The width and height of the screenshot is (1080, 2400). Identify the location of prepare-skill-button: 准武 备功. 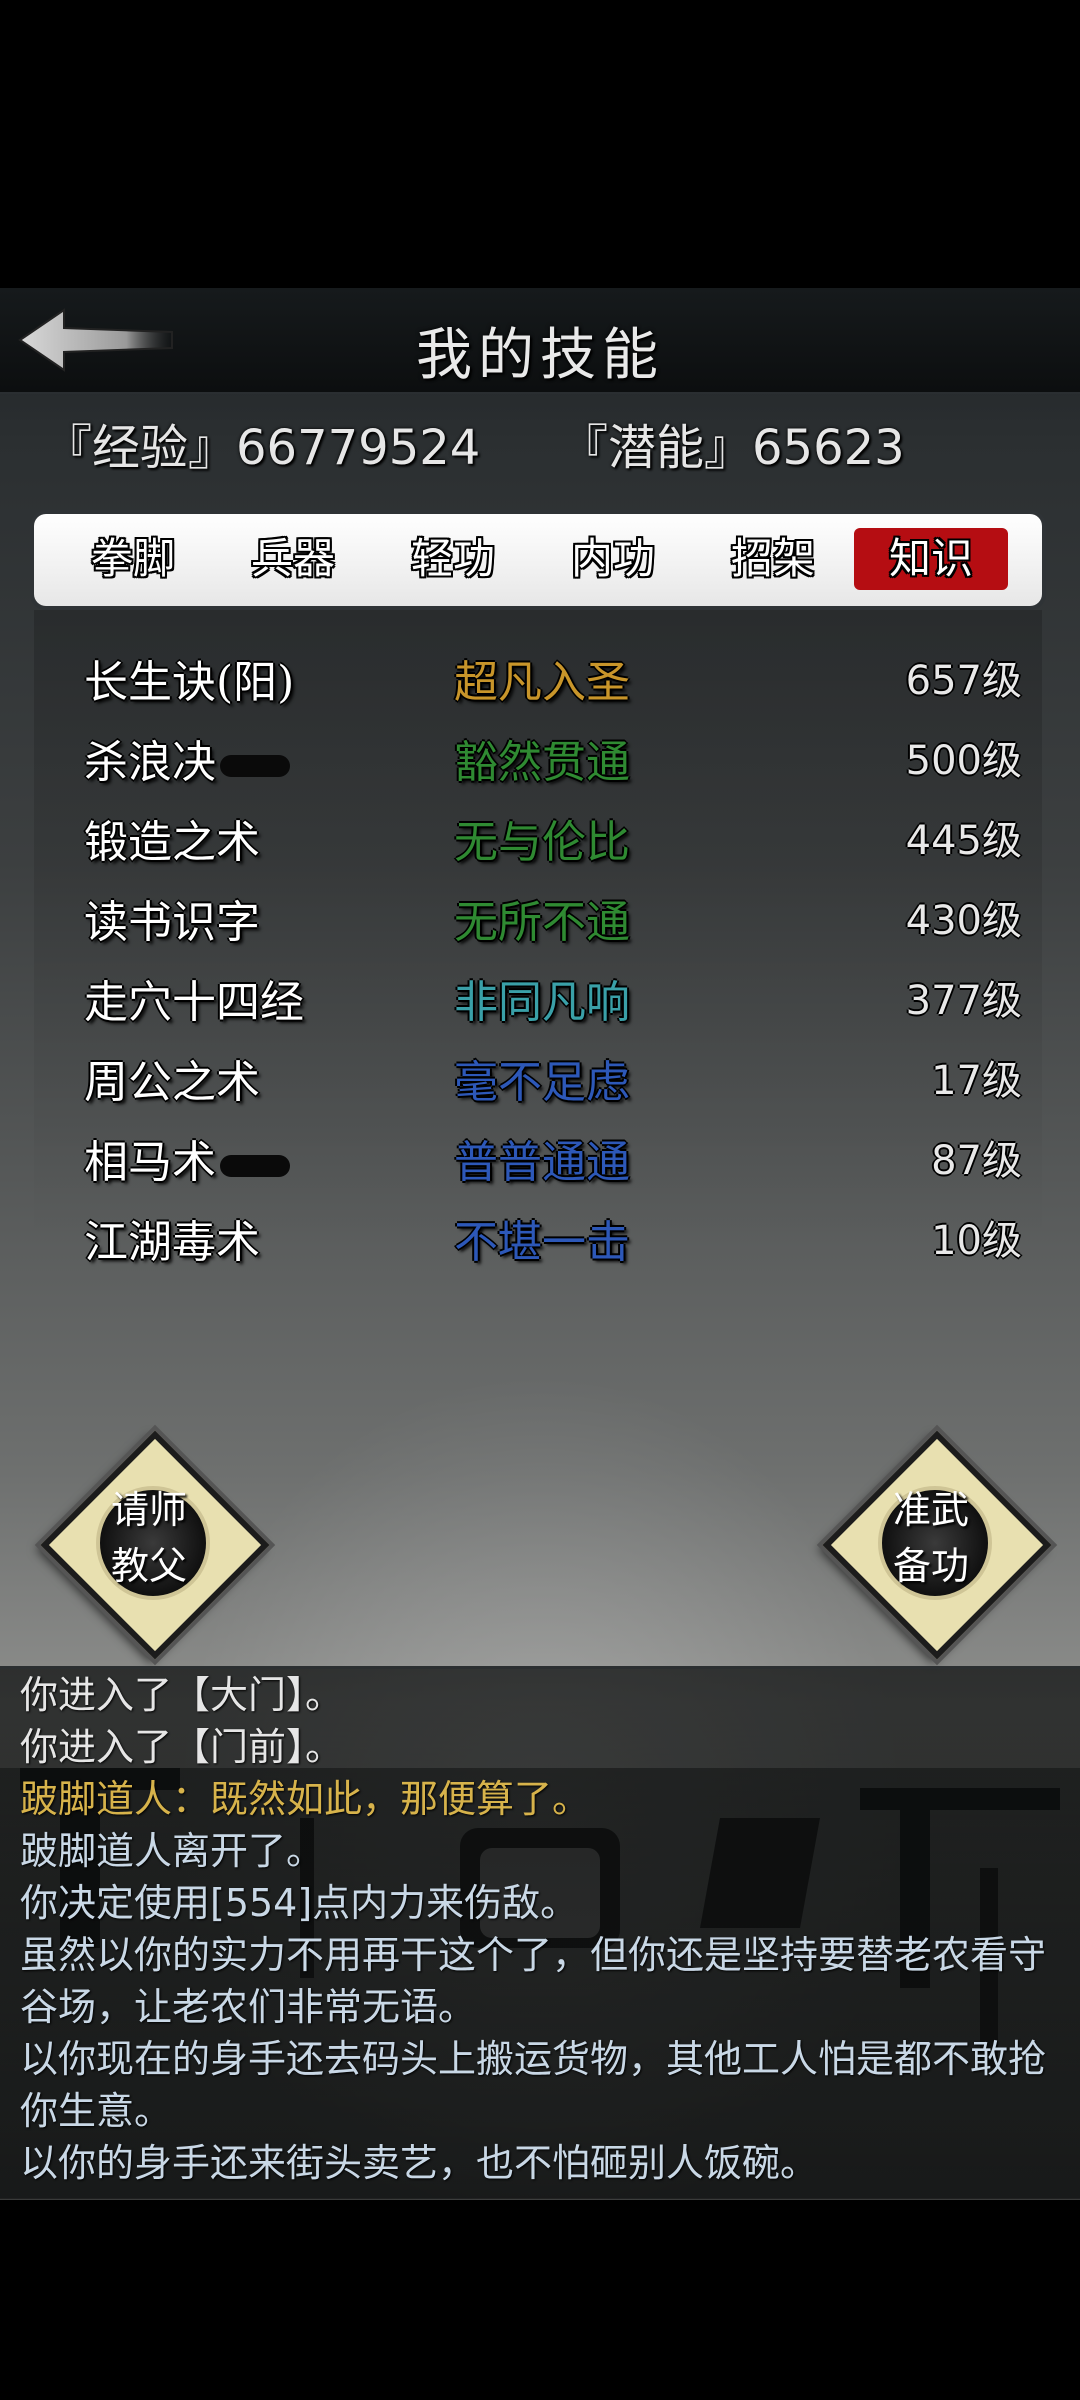
(937, 1545).